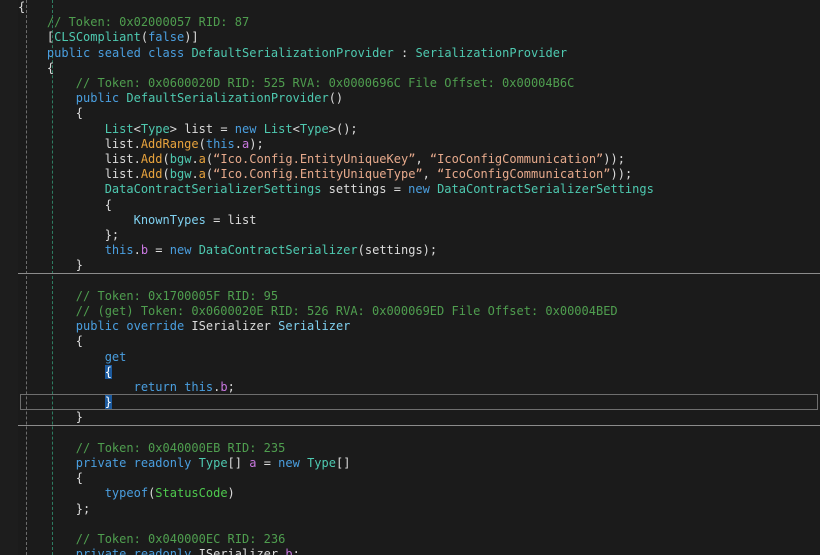 The width and height of the screenshot is (820, 555). Describe the element at coordinates (410, 37) in the screenshot. I see `code-line: [CLSCompliant(false)]` at that location.